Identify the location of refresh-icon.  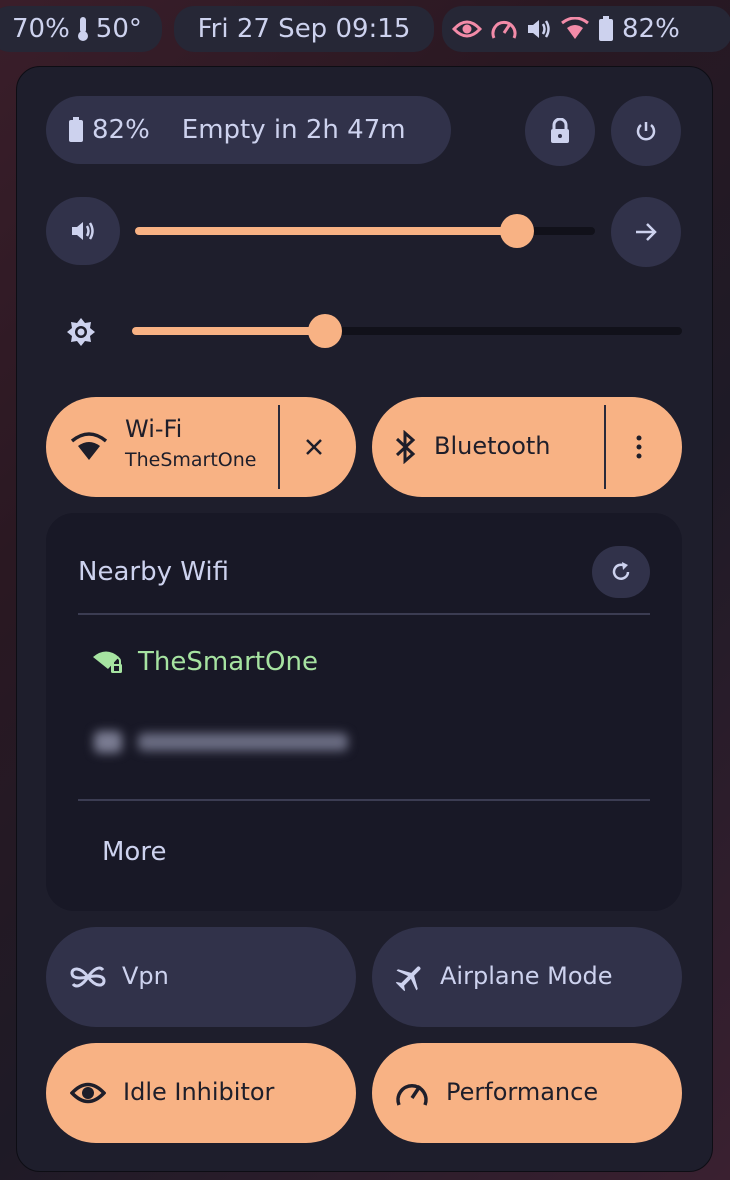
(621, 572).